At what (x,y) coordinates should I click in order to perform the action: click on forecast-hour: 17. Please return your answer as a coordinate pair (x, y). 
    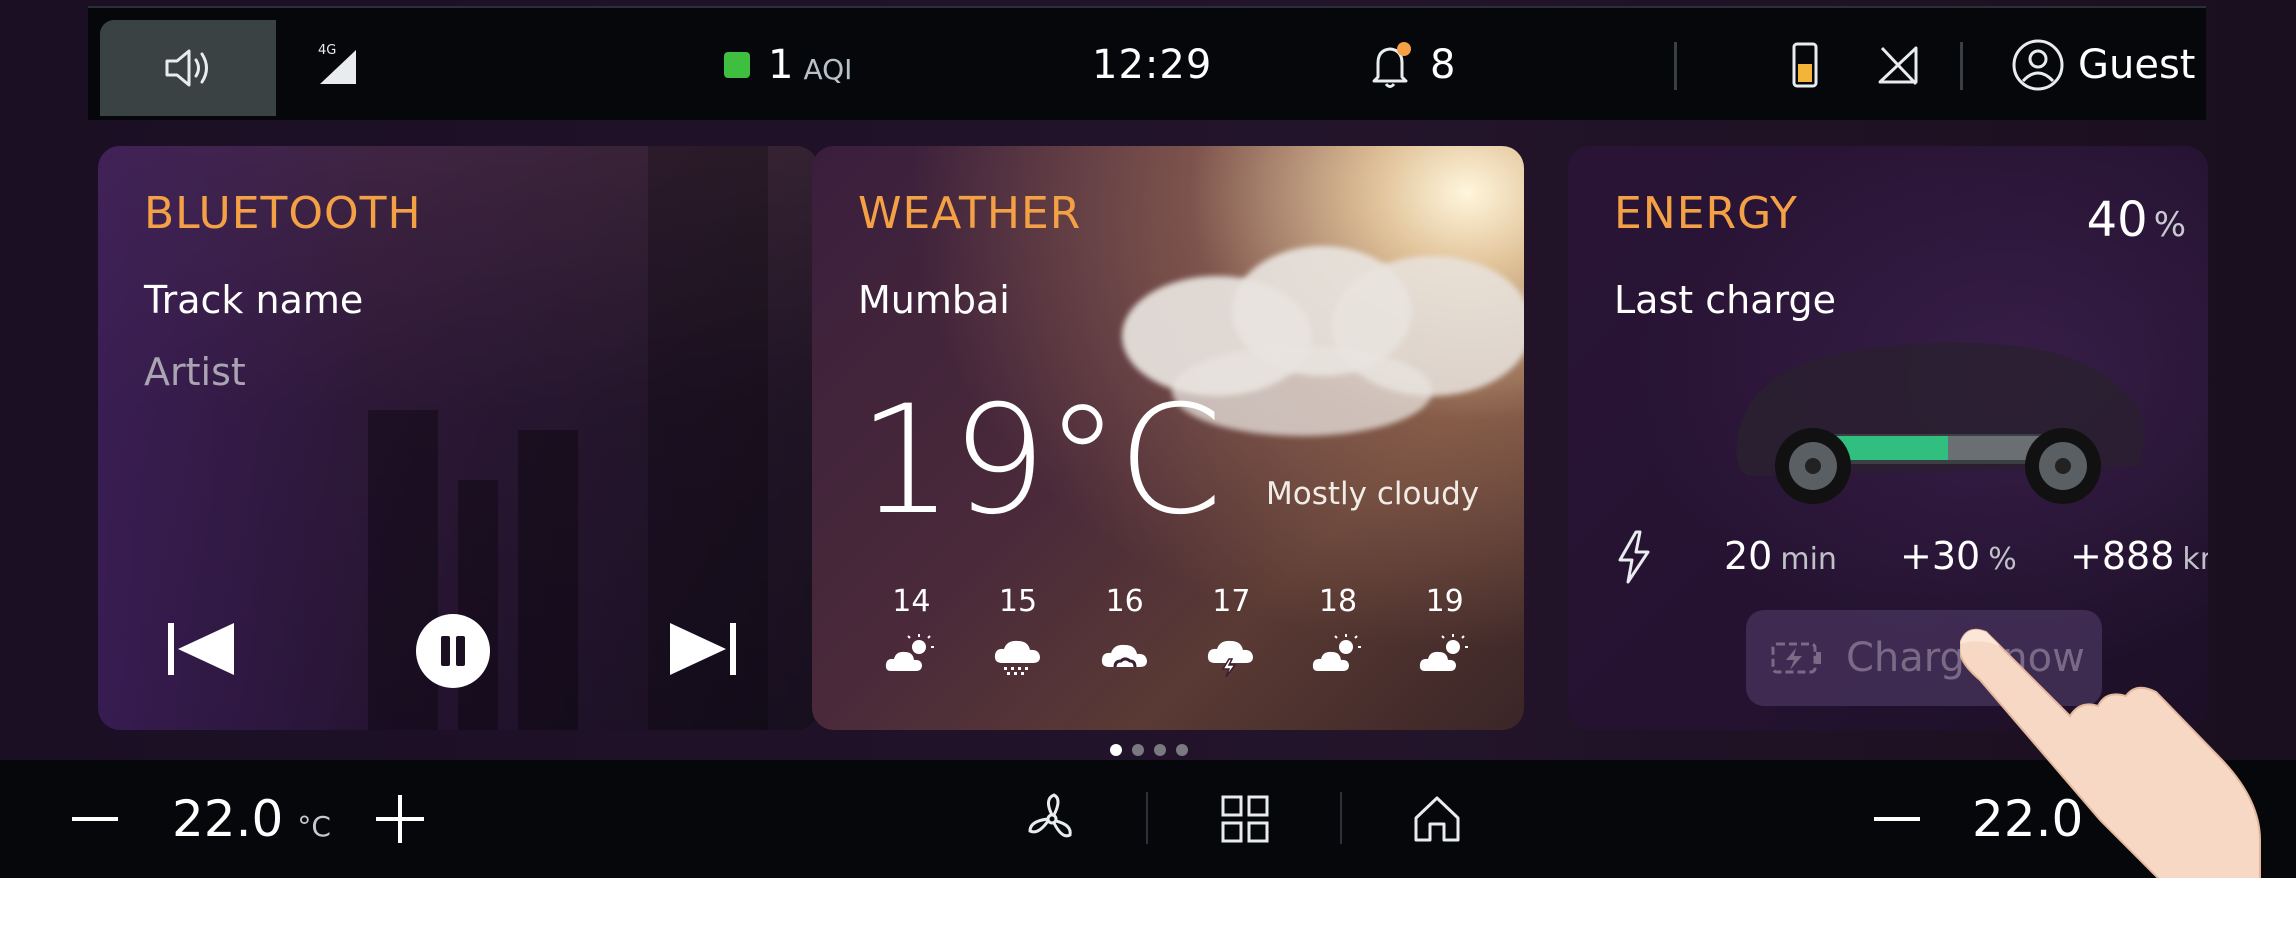
    Looking at the image, I should click on (1231, 601).